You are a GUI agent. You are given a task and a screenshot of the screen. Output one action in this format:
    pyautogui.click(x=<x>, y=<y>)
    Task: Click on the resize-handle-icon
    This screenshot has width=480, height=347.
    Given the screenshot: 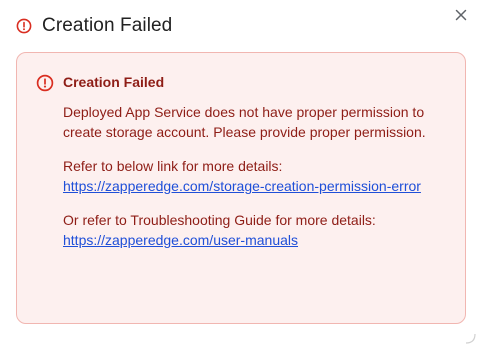 What is the action you would take?
    pyautogui.click(x=470, y=337)
    